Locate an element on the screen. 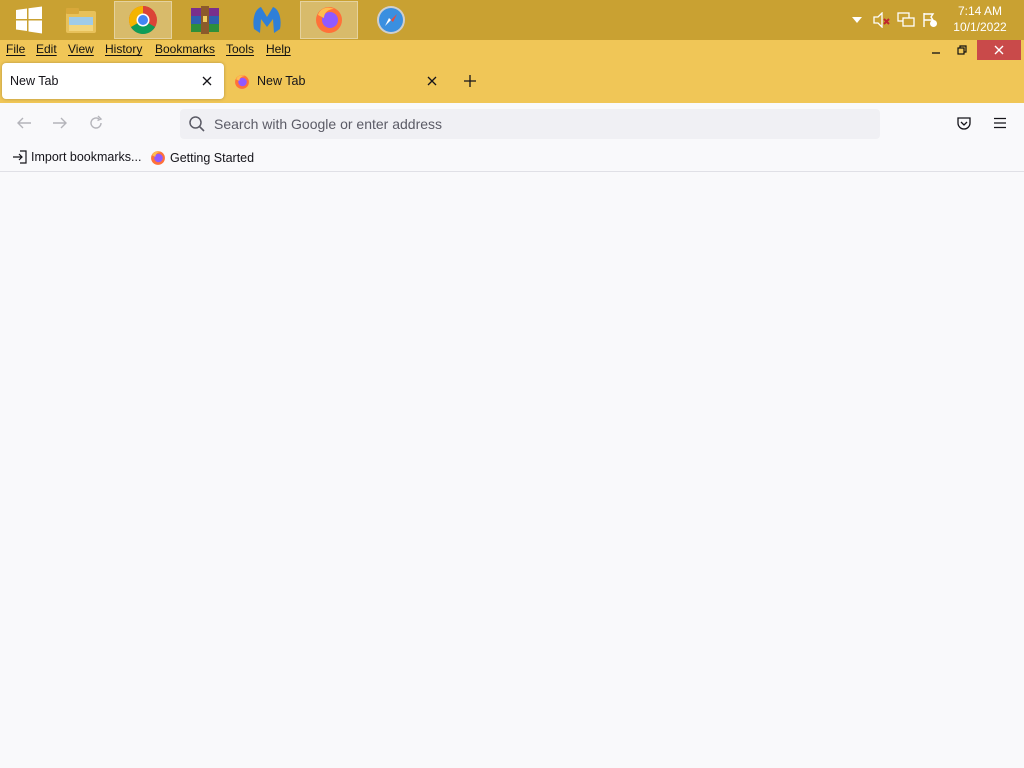 The image size is (1024, 768). show-hidden-icons-icon is located at coordinates (857, 20).